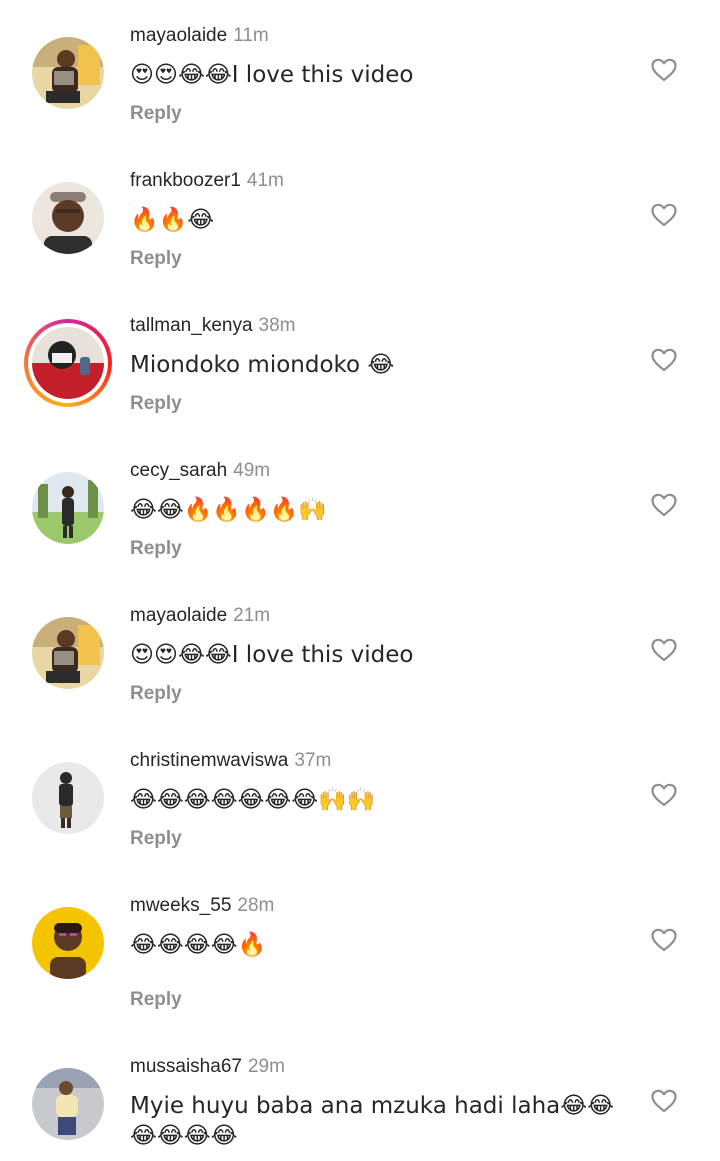 This screenshot has width=720, height=1161. Describe the element at coordinates (360, 210) in the screenshot. I see `comment-item: frankboozer1 41m 🔥🔥😂 Reply` at that location.